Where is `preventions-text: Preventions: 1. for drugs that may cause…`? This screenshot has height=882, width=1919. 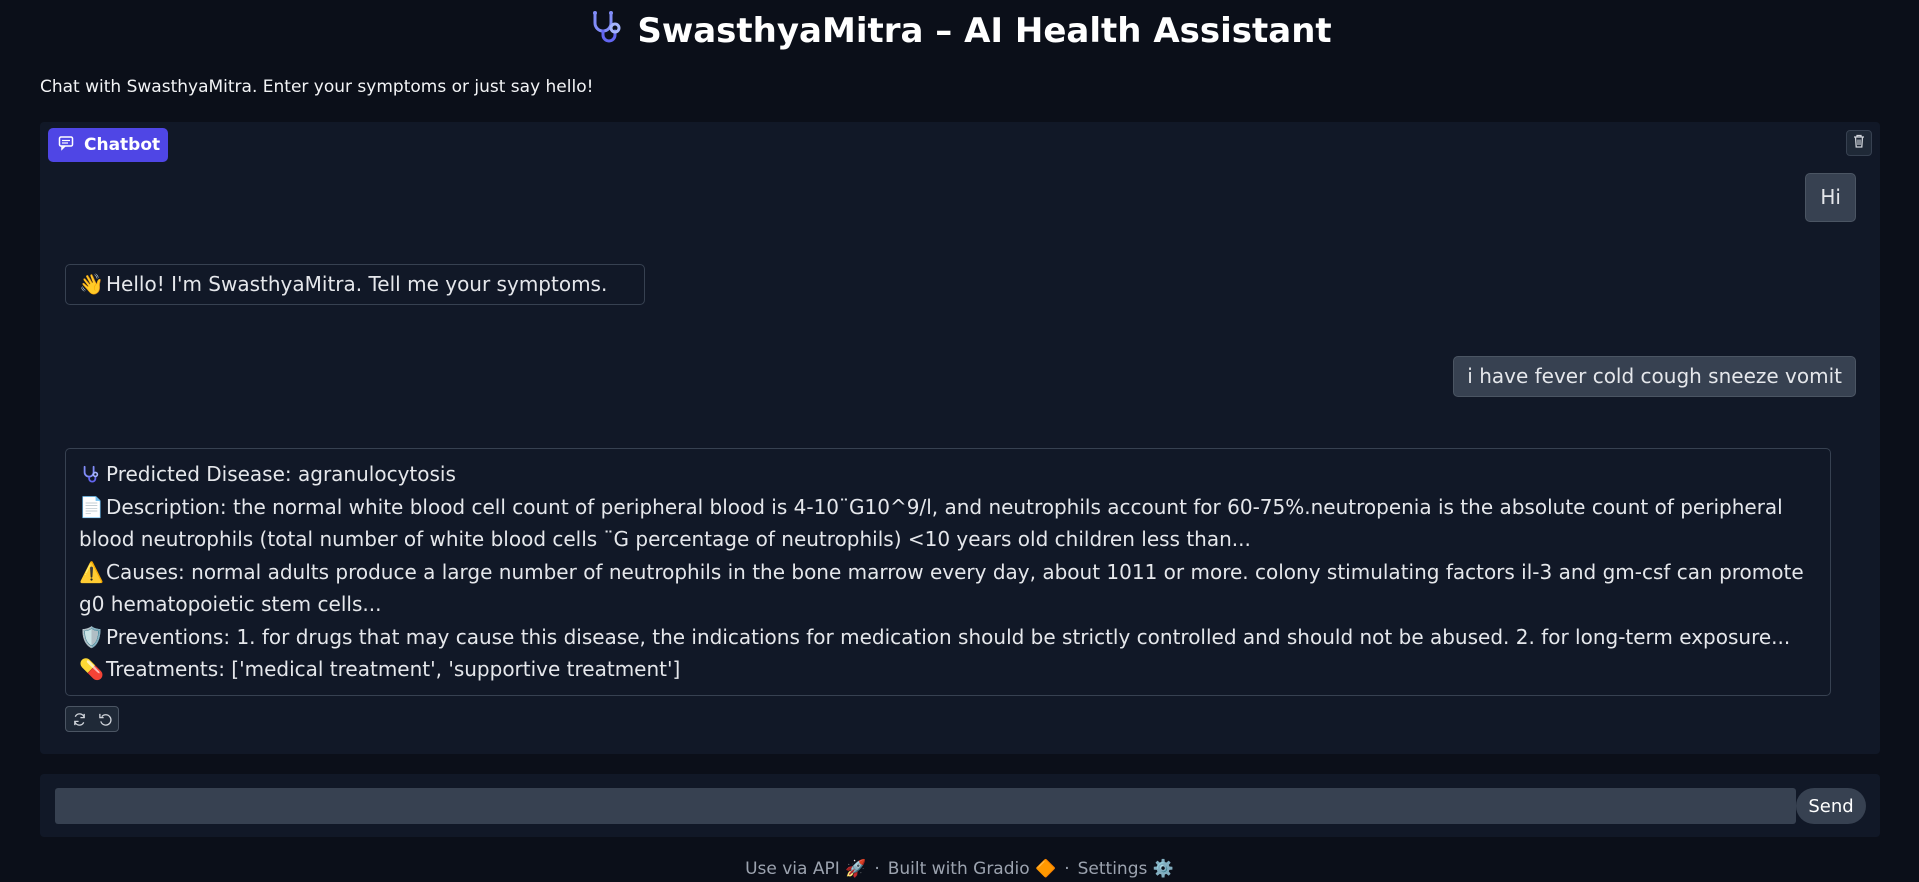
preventions-text: Preventions: 1. for drugs that may cause… is located at coordinates (948, 636).